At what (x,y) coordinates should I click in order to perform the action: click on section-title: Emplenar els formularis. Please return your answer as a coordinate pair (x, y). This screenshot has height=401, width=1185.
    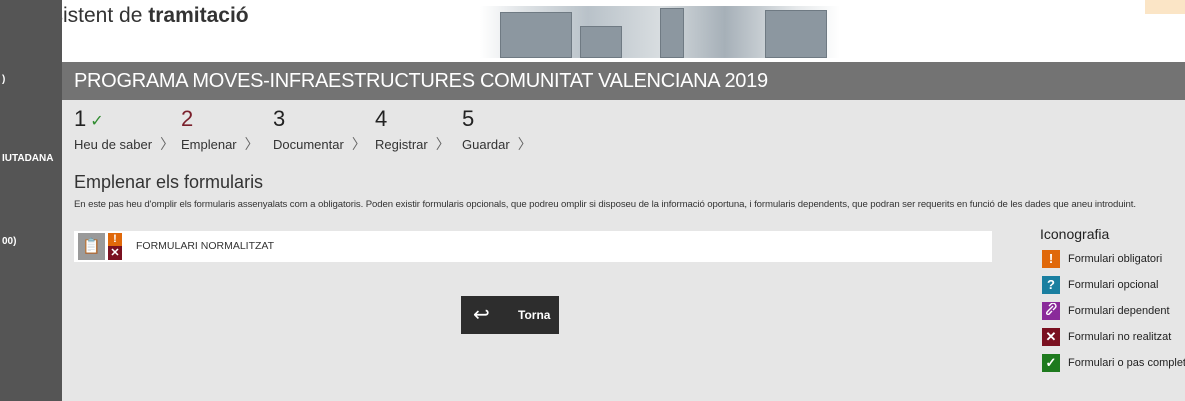
    Looking at the image, I should click on (169, 182).